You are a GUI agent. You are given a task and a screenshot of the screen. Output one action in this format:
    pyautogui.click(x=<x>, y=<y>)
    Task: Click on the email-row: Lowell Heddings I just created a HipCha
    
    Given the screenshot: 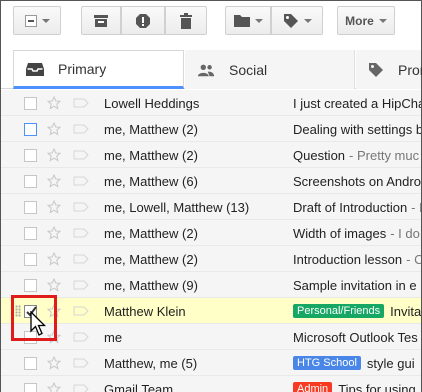 What is the action you would take?
    pyautogui.click(x=211, y=103)
    